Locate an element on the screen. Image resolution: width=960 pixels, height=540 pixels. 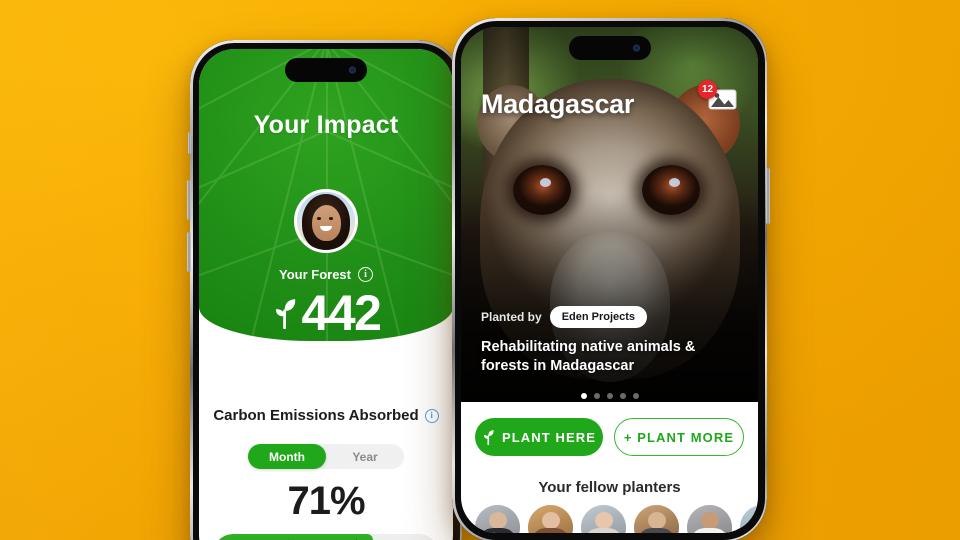
left-phone-silent-switch is located at coordinates (189, 143).